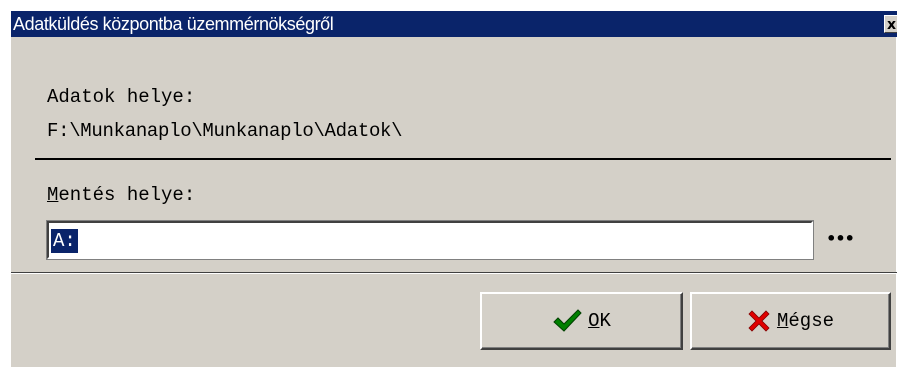 The image size is (897, 367). What do you see at coordinates (840, 239) in the screenshot?
I see `browse-button: •••` at bounding box center [840, 239].